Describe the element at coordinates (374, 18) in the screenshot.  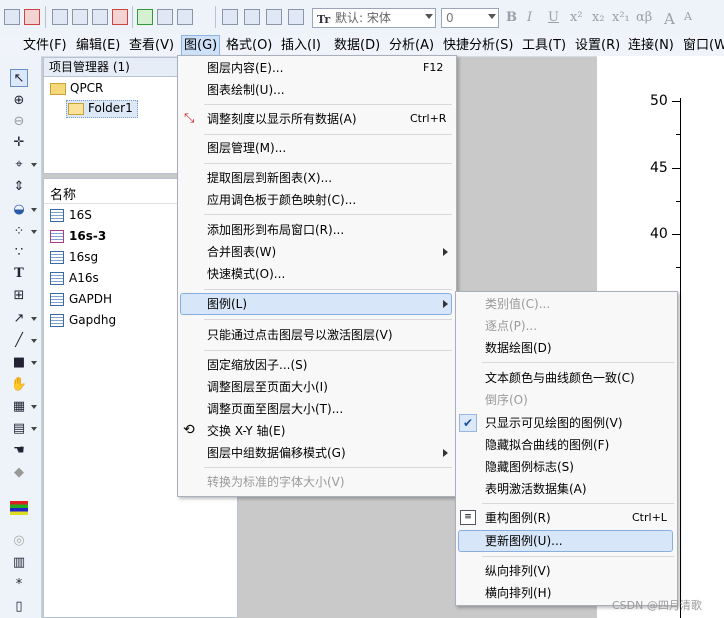
I see `font-name-select: Tr 默认: 宋体` at that location.